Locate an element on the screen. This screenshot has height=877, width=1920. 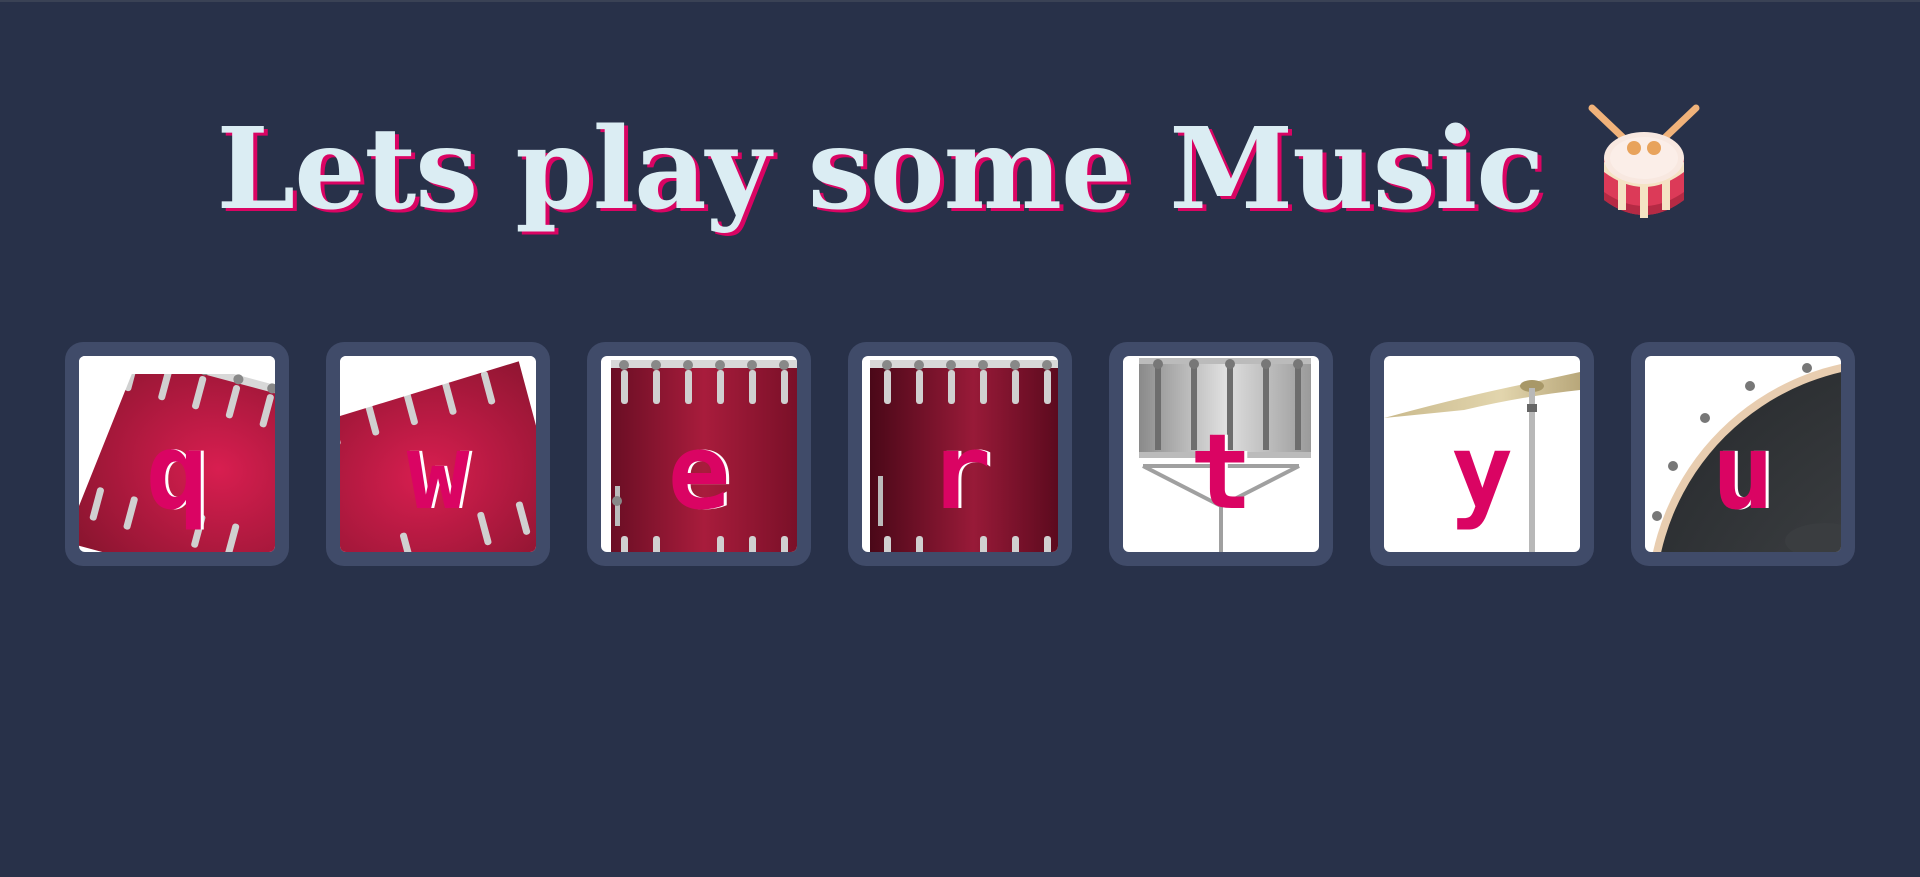
drum-pad-q-face: q is located at coordinates (177, 454).